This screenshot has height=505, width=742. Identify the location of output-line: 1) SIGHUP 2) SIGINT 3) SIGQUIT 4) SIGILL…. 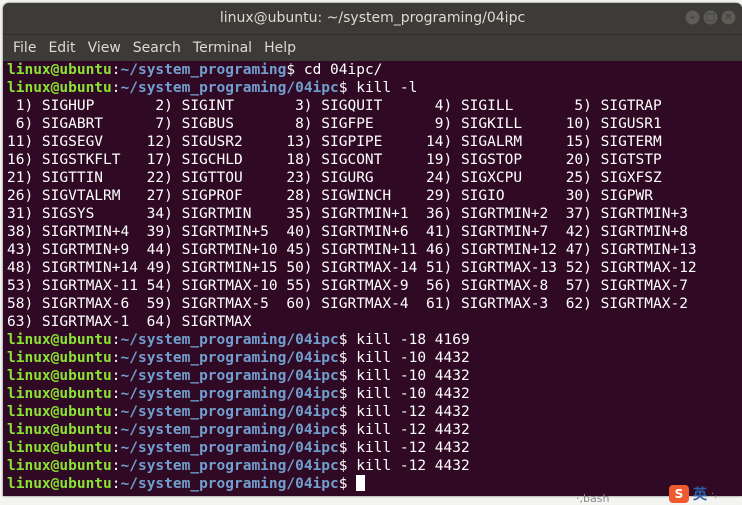
(334, 106).